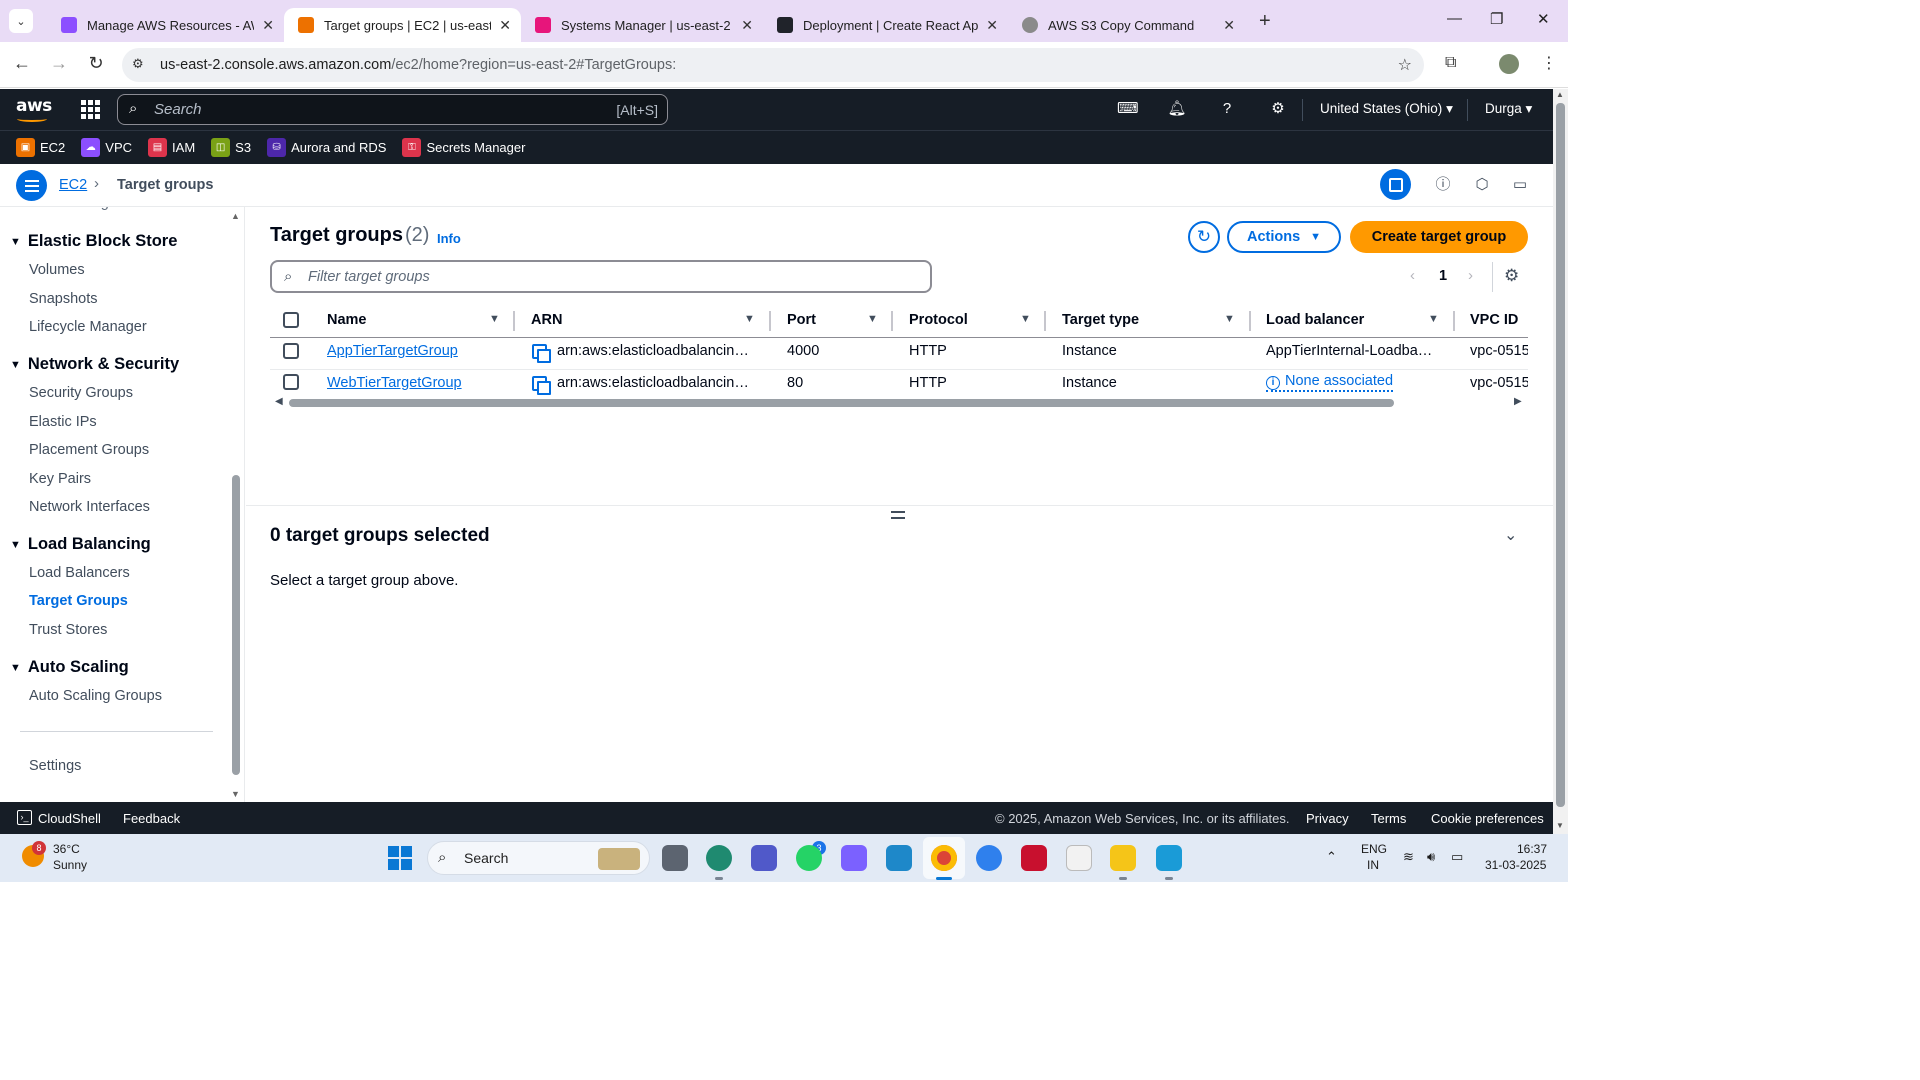 The height and width of the screenshot is (1080, 1920). Describe the element at coordinates (1518, 401) in the screenshot. I see `scroll-right-icon: ▶` at that location.